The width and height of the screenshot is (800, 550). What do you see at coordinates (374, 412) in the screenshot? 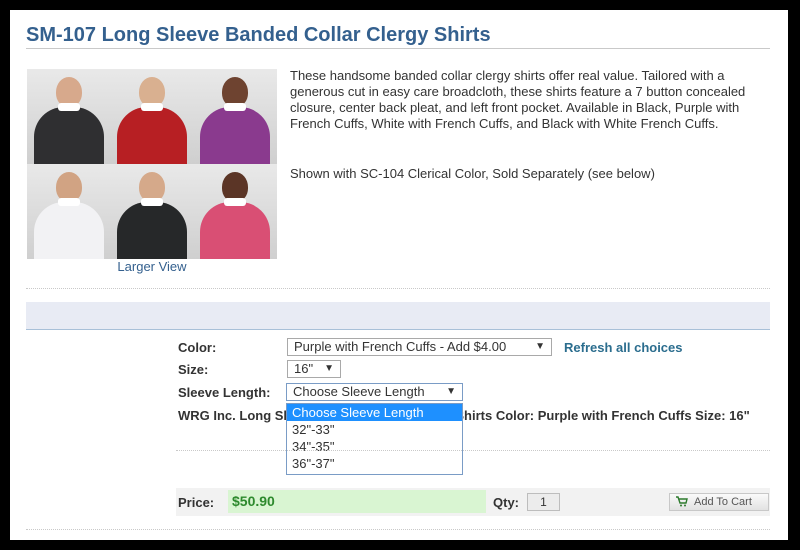
I see `sleeve-option: Choose Sleeve Length` at bounding box center [374, 412].